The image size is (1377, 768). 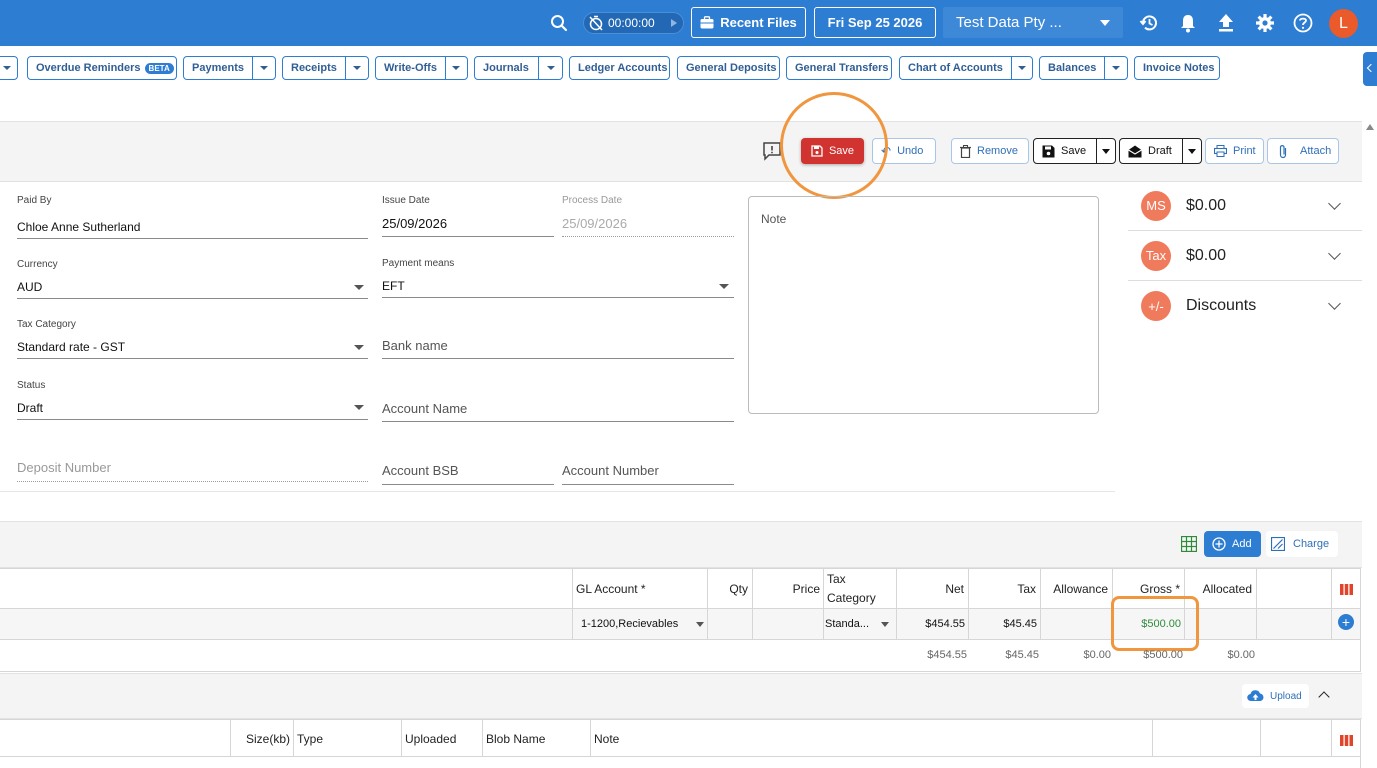 I want to click on summary-discounts: +/- Discounts, so click(x=1245, y=306).